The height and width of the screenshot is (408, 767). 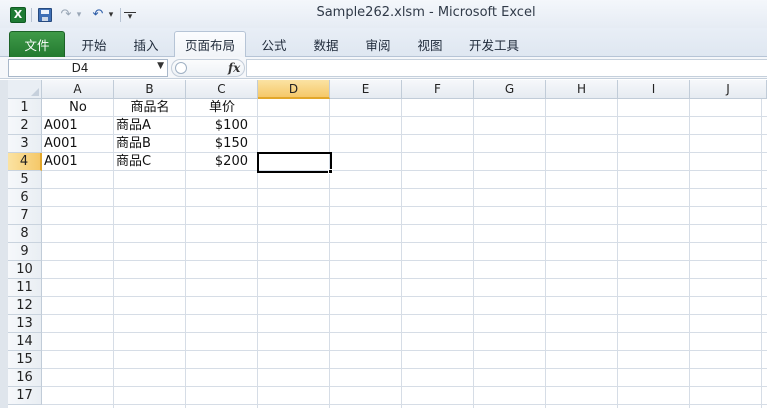 I want to click on cell-a1: No, so click(x=78, y=108).